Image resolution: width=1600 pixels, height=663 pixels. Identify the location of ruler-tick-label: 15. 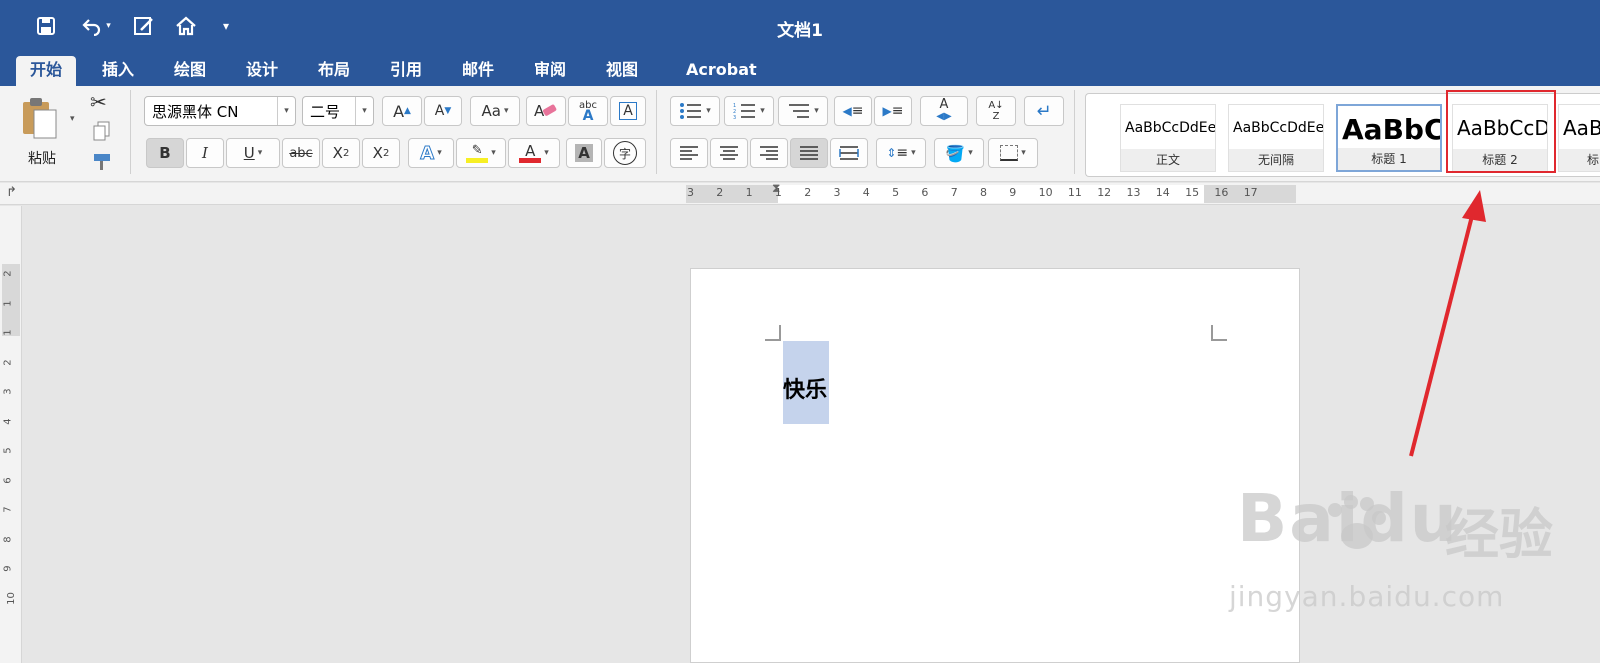
(1192, 192).